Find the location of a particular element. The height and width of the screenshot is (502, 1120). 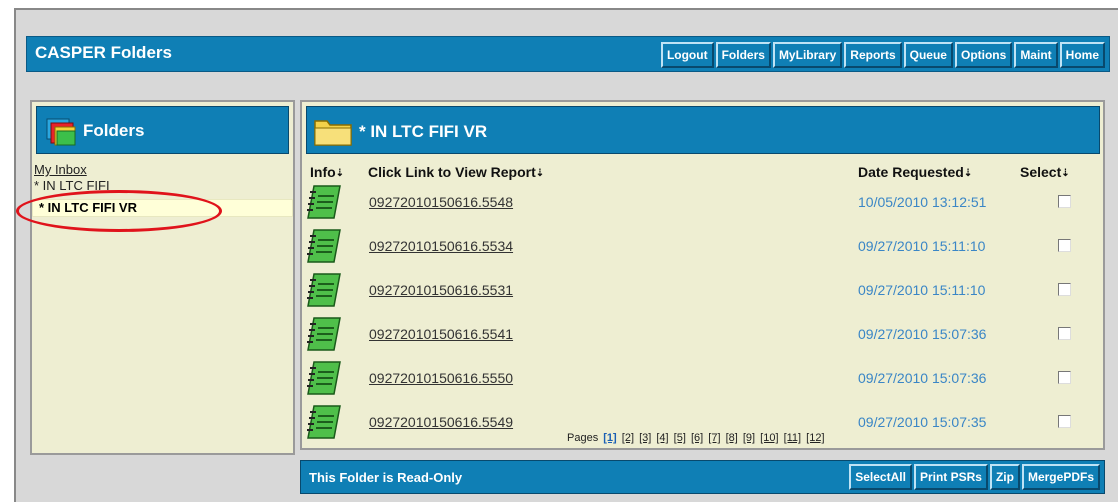

app-title: CASPER Folders is located at coordinates (103, 52).